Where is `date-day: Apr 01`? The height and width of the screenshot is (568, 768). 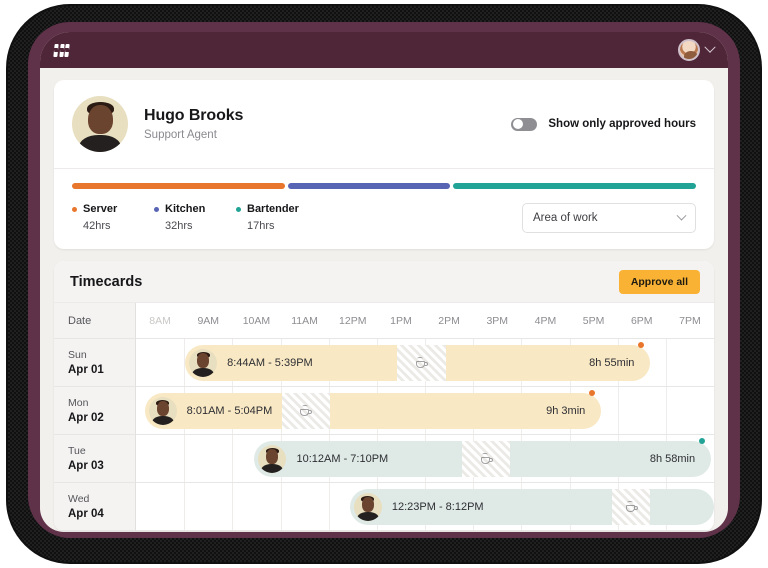
date-day: Apr 01 is located at coordinates (86, 370).